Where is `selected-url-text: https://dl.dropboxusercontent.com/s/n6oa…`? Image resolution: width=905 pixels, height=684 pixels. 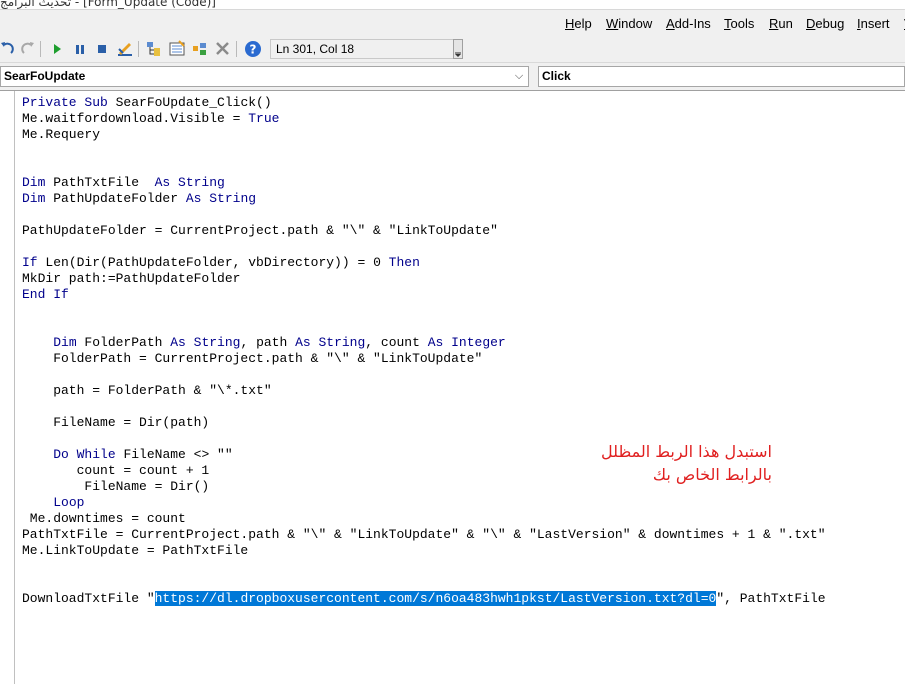 selected-url-text: https://dl.dropboxusercontent.com/s/n6oa… is located at coordinates (435, 598).